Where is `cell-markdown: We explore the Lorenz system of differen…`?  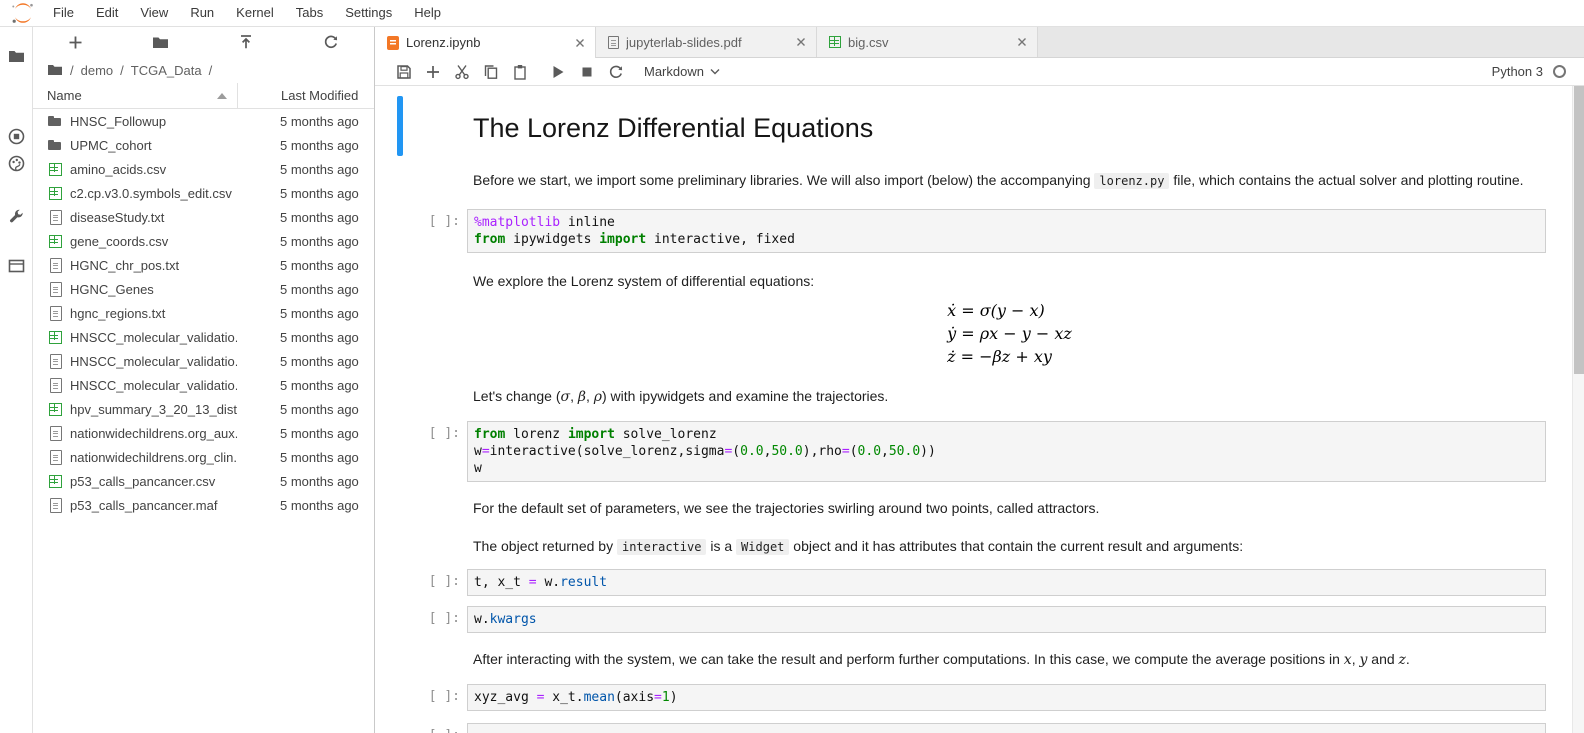
cell-markdown: We explore the Lorenz system of differen… is located at coordinates (984, 281).